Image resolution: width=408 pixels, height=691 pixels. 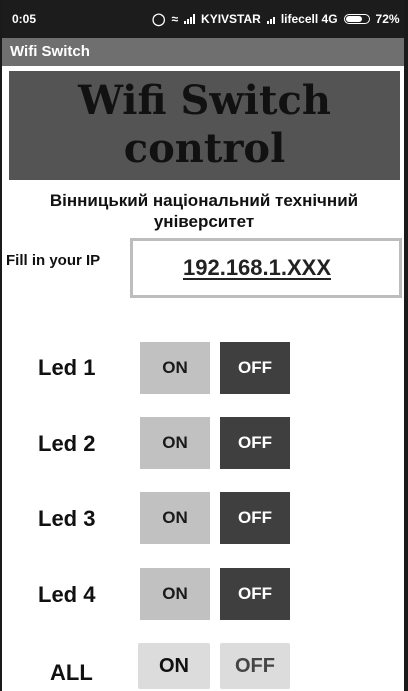 I want to click on frame-edge-left, so click(x=1, y=345).